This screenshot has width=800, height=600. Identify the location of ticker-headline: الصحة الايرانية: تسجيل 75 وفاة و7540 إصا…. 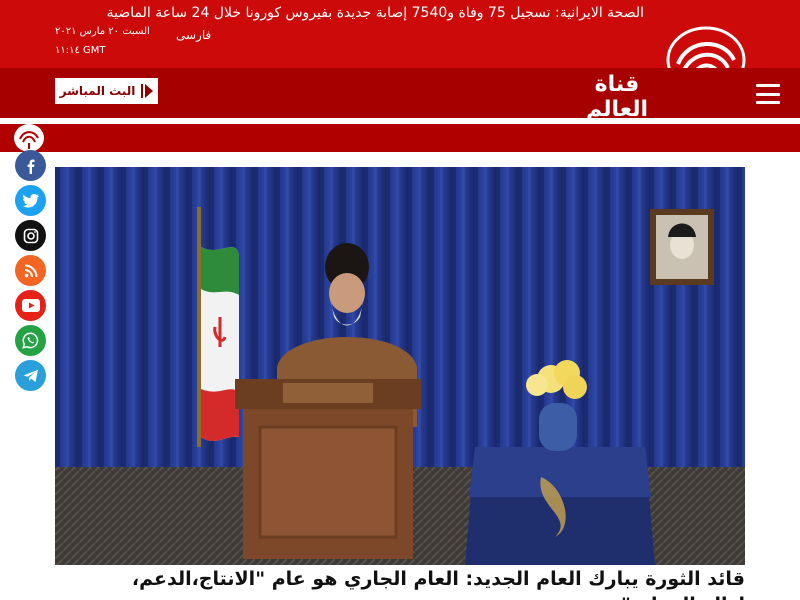
(346, 13).